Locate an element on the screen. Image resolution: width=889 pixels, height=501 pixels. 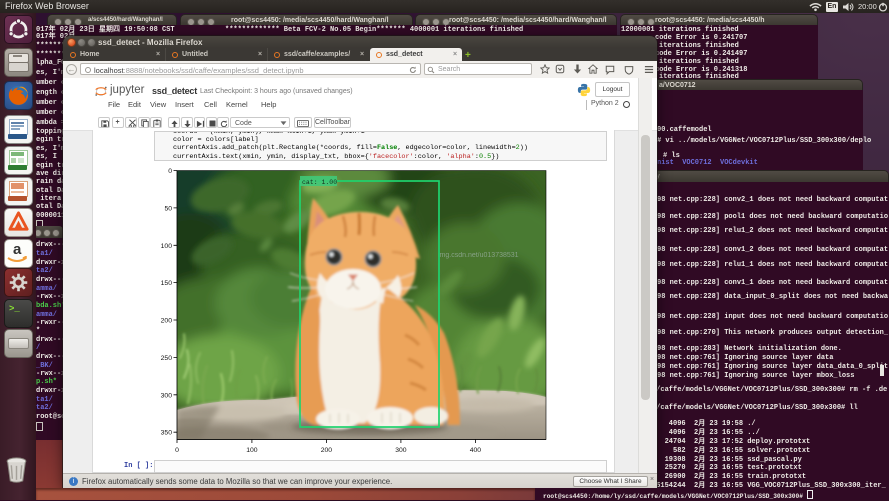
svg-text: 50 is located at coordinates (168, 208).